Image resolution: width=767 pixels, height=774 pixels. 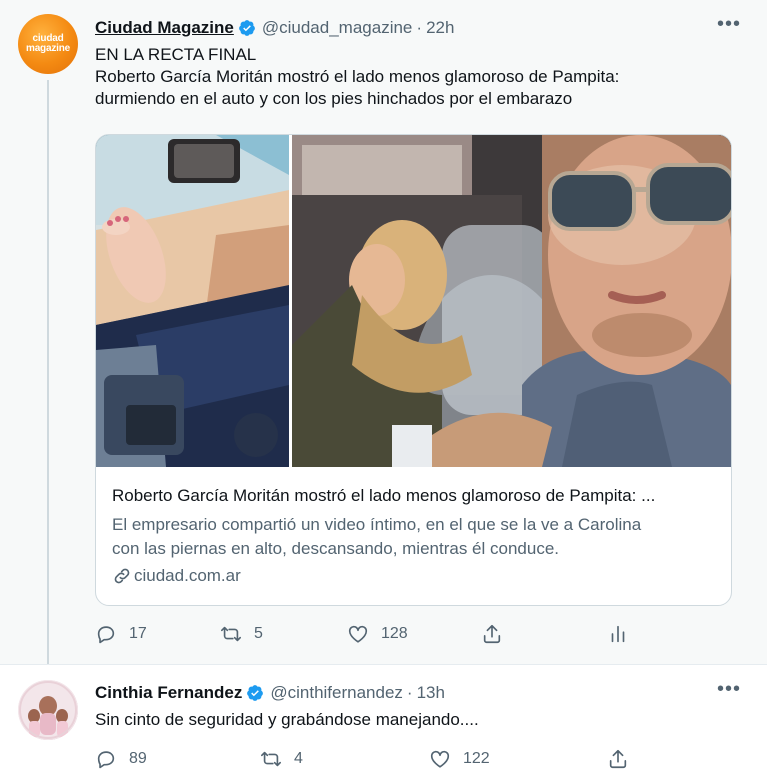 I want to click on like-button: 128, so click(x=377, y=634).